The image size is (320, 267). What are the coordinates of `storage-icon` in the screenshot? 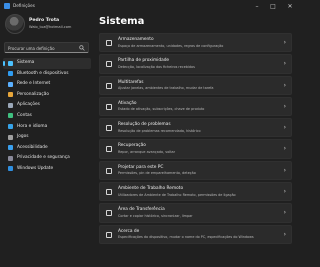 It's located at (109, 43).